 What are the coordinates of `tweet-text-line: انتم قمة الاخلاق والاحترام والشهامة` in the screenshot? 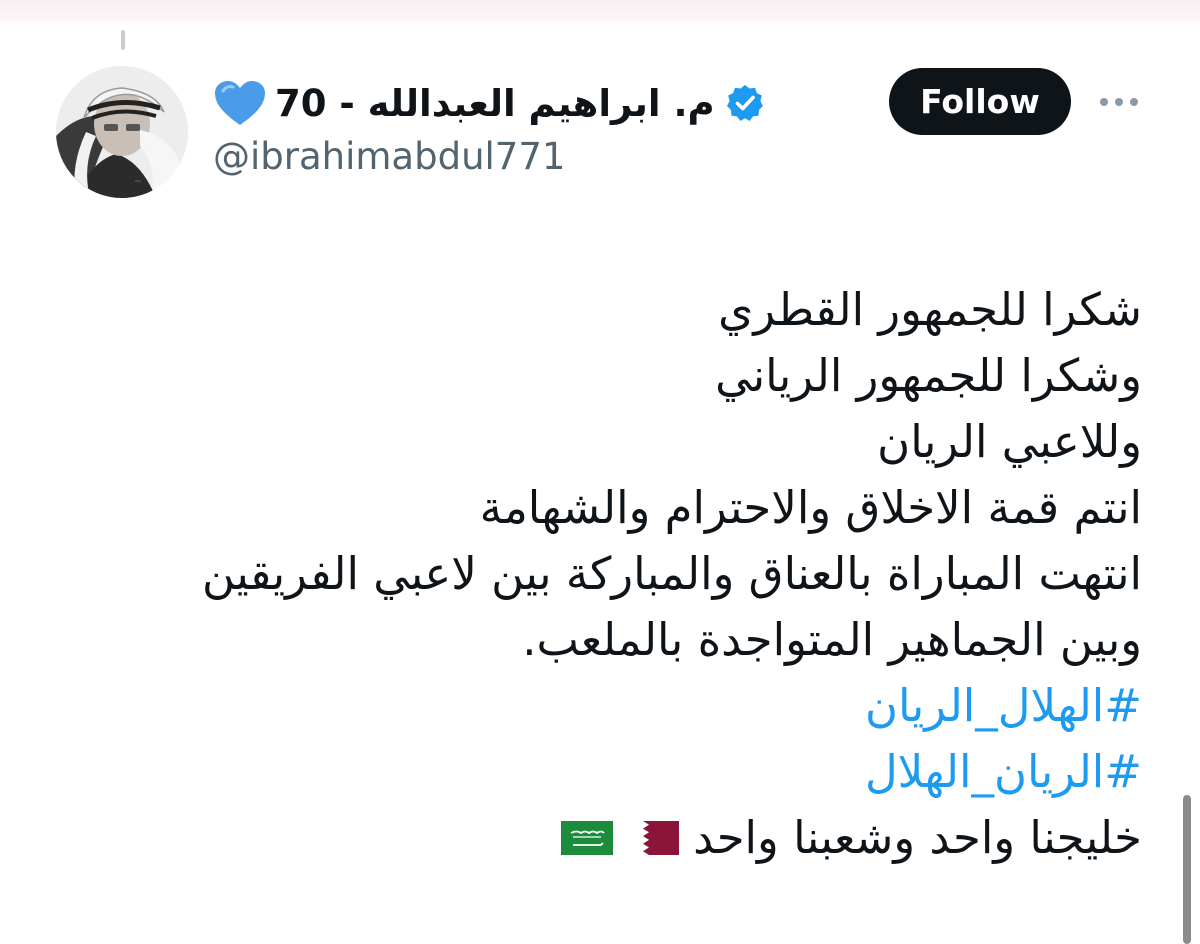 It's located at (810, 507).